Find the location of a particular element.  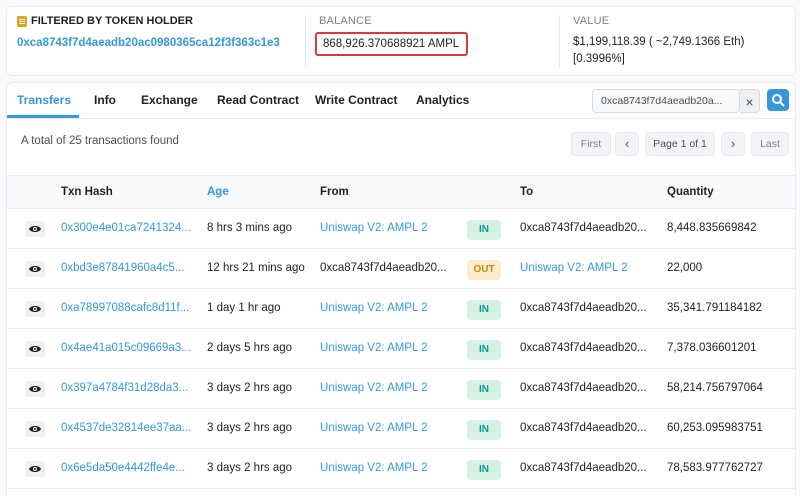

balance-value: 868,926.370688921 AMPL is located at coordinates (391, 44).